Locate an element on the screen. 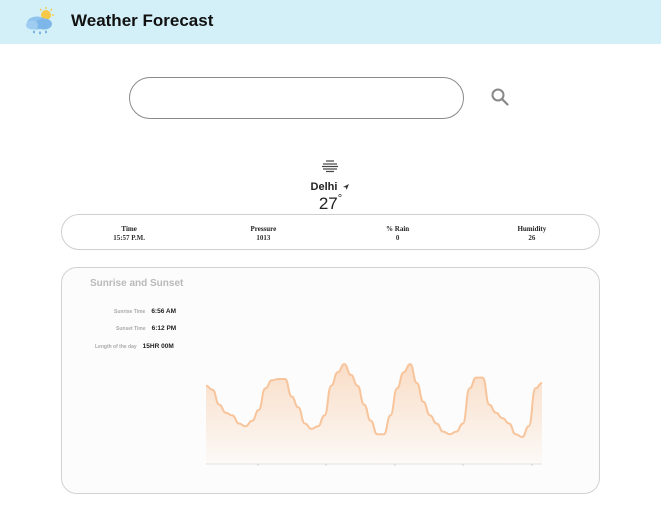 This screenshot has height=523, width=661. stat-value: 0 is located at coordinates (397, 238).